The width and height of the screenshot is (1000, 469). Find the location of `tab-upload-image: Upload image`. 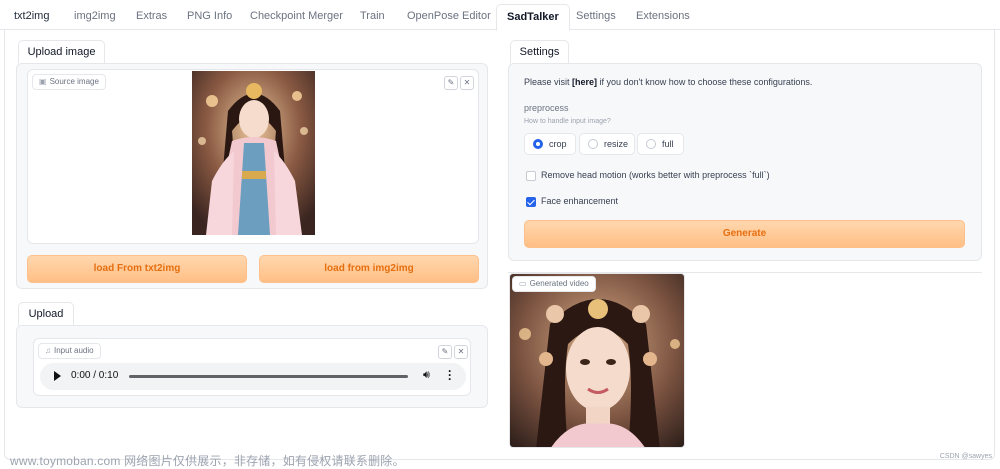

tab-upload-image: Upload image is located at coordinates (61, 52).